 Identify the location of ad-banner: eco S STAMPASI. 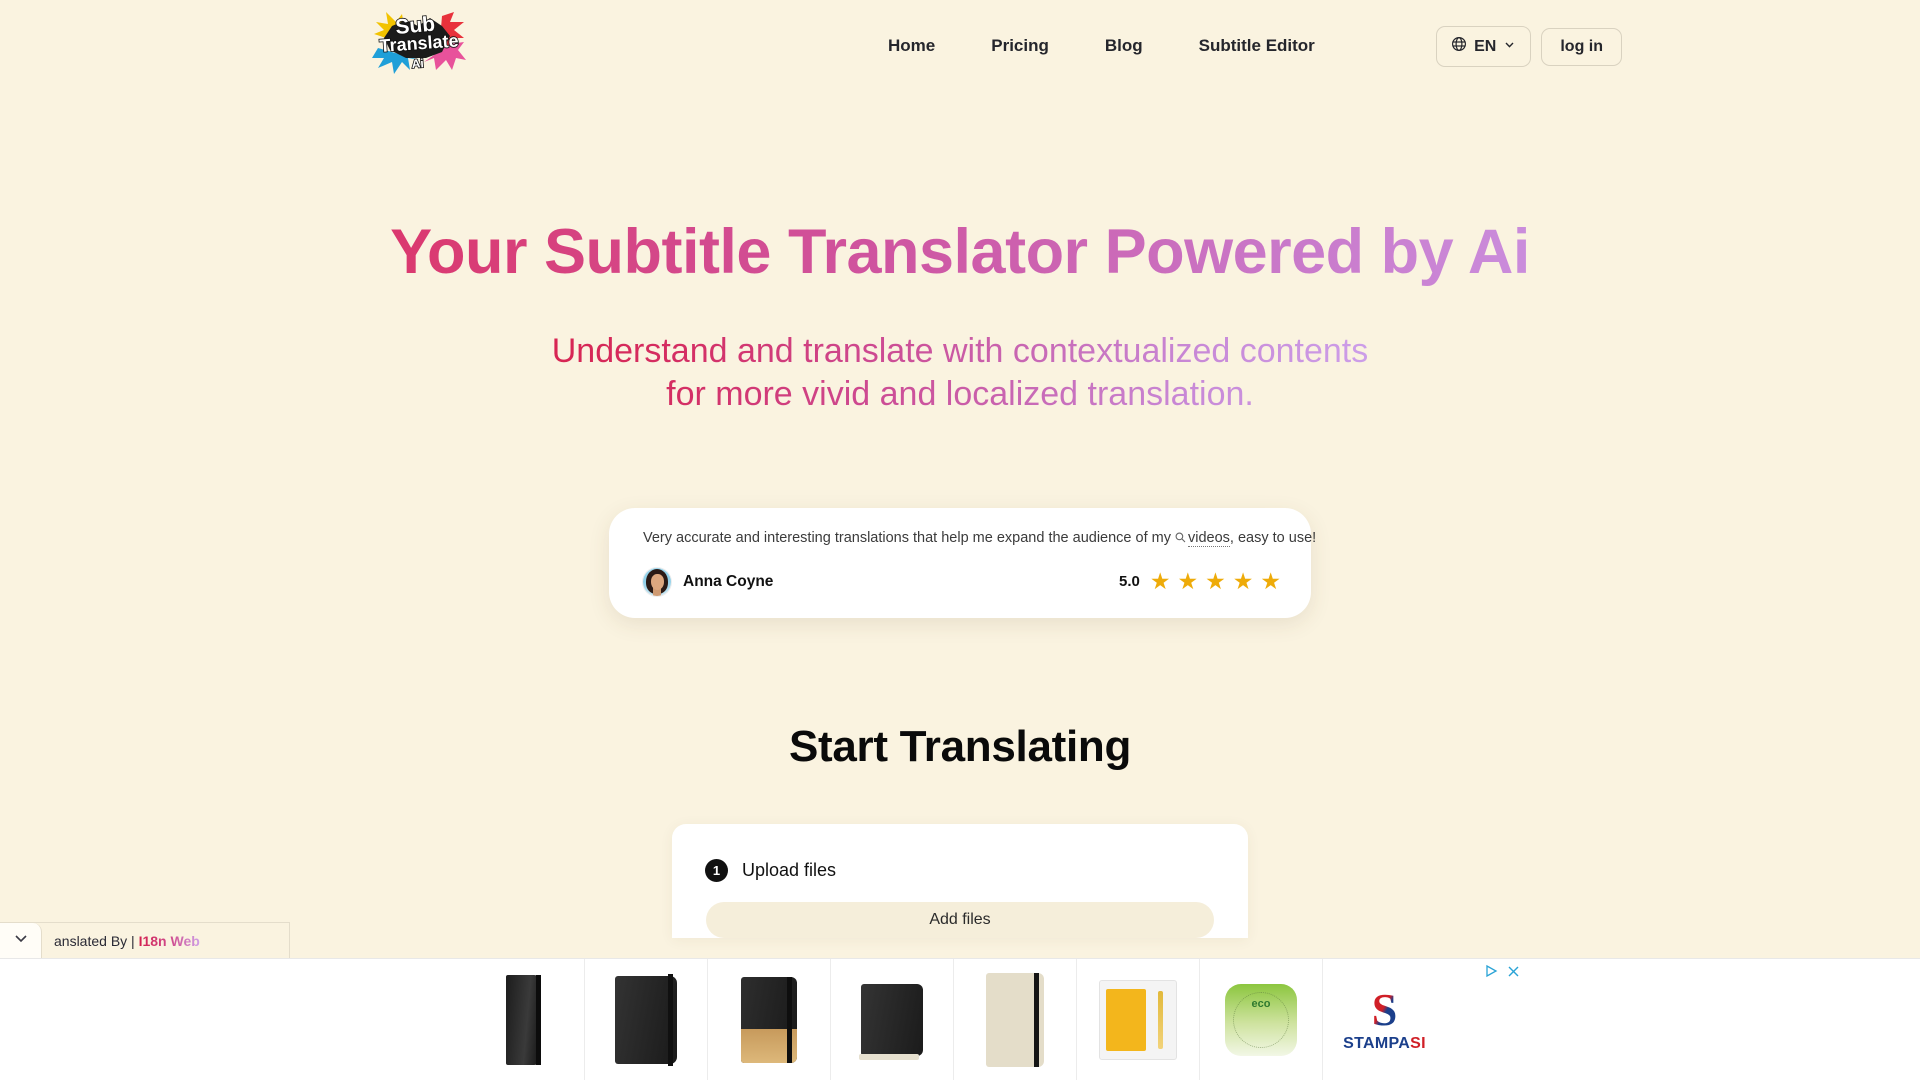
(960, 1019).